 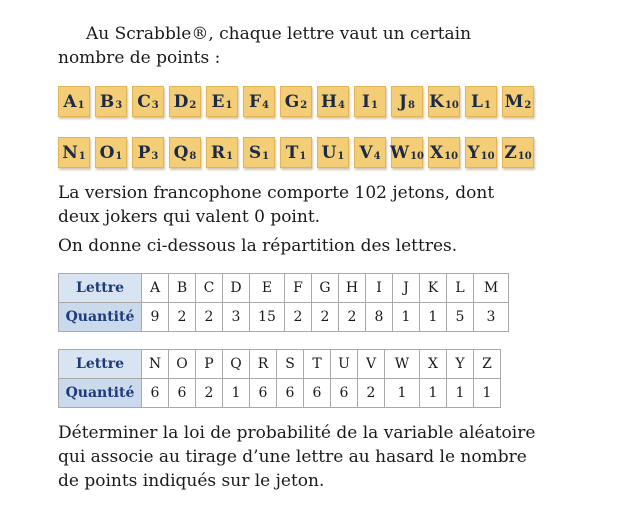 What do you see at coordinates (491, 288) in the screenshot?
I see `letter-cell: M` at bounding box center [491, 288].